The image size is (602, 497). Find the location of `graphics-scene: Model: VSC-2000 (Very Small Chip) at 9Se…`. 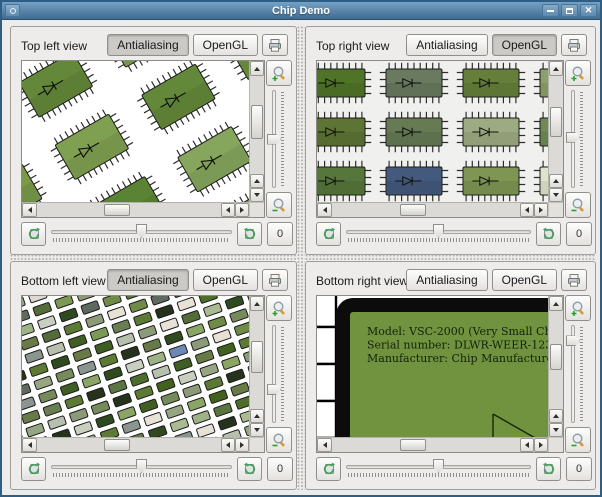

graphics-scene: Model: VSC-2000 (Very Small Chip) at 9Se… is located at coordinates (432, 366).